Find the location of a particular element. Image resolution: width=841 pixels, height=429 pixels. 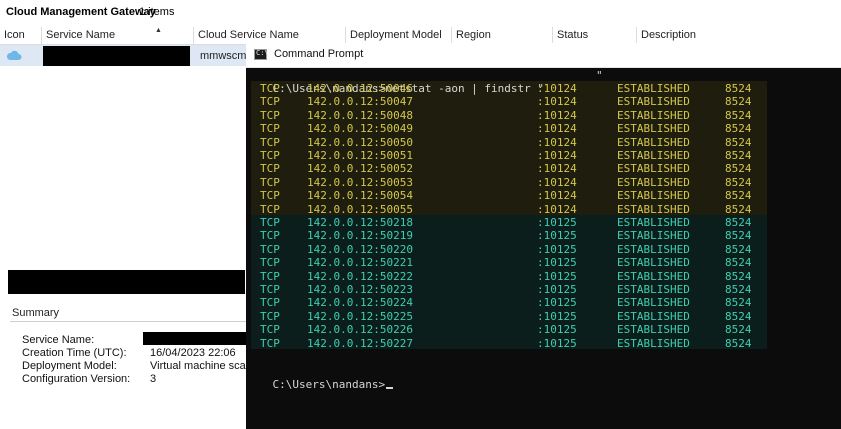

summary-key-creation-time: Creation Time (UTC): is located at coordinates (74, 353).